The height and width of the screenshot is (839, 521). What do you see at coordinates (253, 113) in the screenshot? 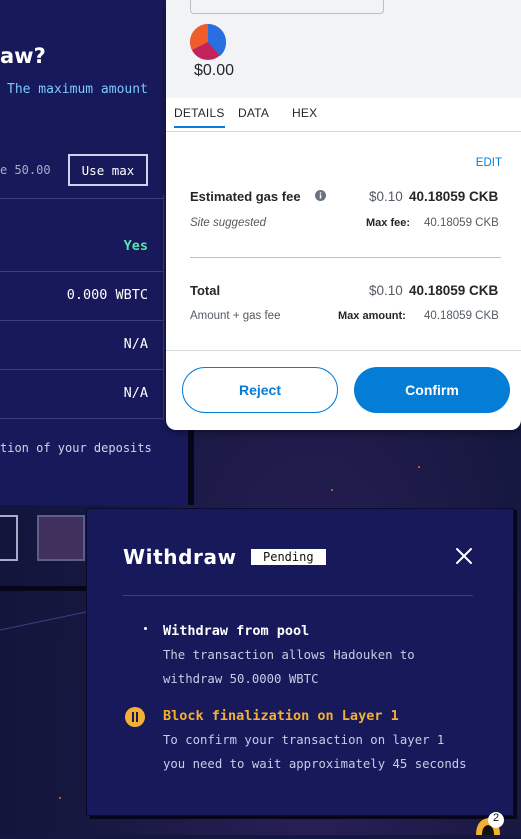
I see `tab-data: DATA` at bounding box center [253, 113].